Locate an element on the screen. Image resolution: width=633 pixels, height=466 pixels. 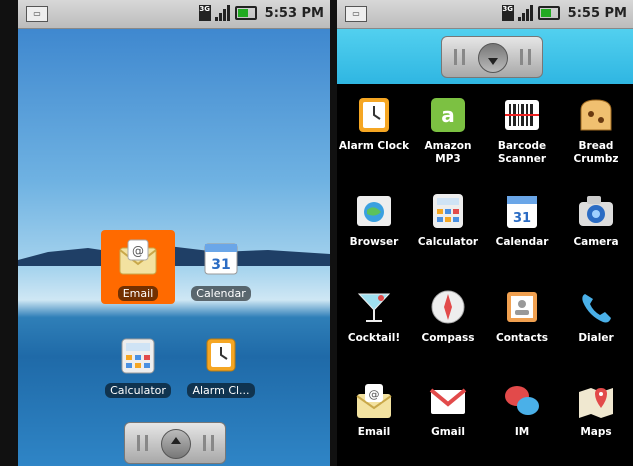
app-im: IM is located at coordinates (522, 409).